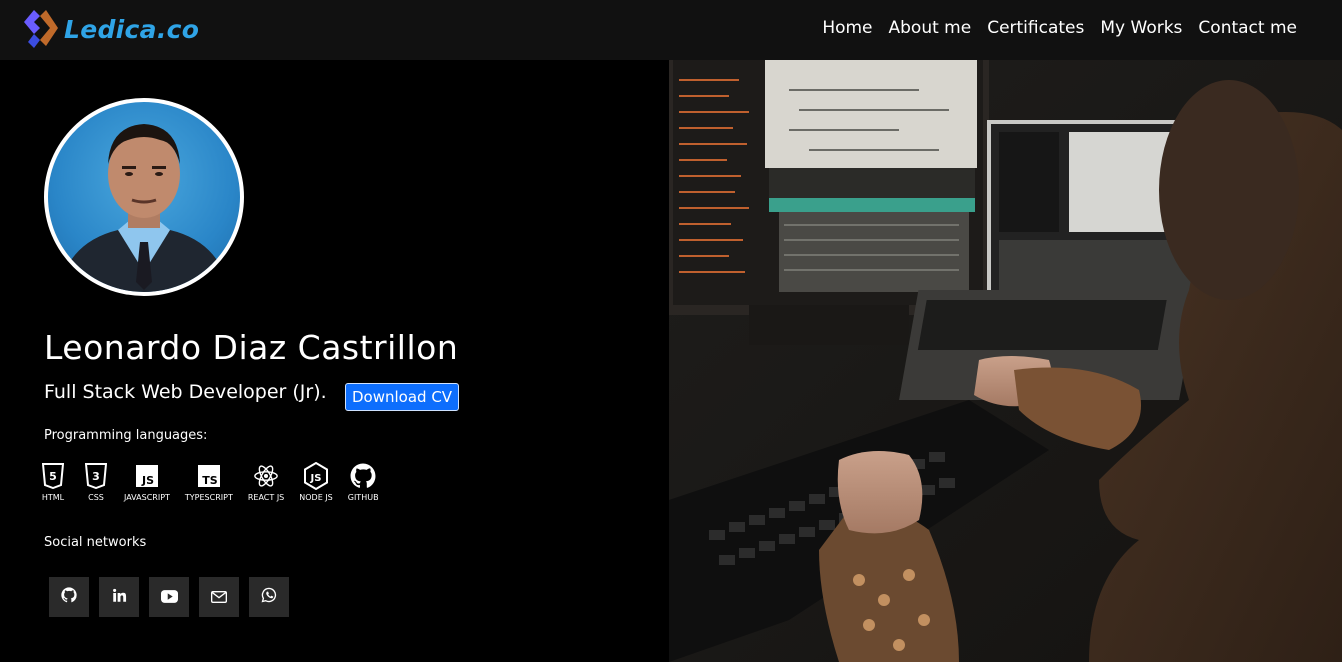 The height and width of the screenshot is (662, 1342). I want to click on social-linkedin-button, so click(119, 597).